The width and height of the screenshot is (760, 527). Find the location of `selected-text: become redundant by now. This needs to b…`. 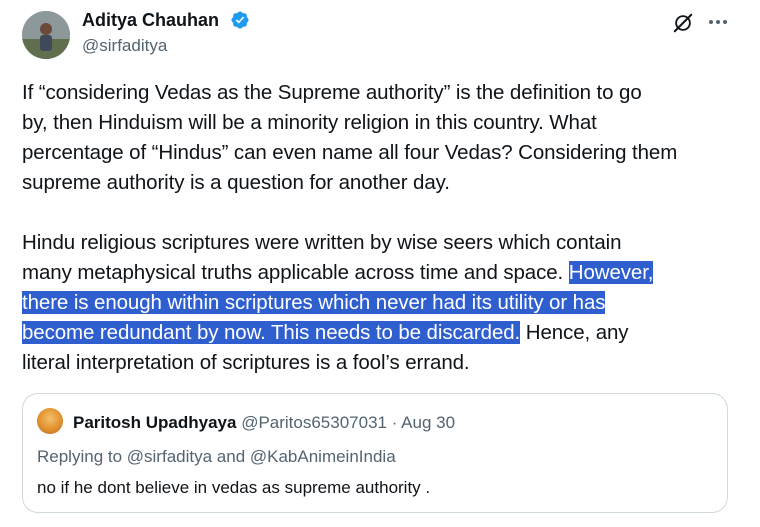

selected-text: become redundant by now. This needs to b… is located at coordinates (271, 332).